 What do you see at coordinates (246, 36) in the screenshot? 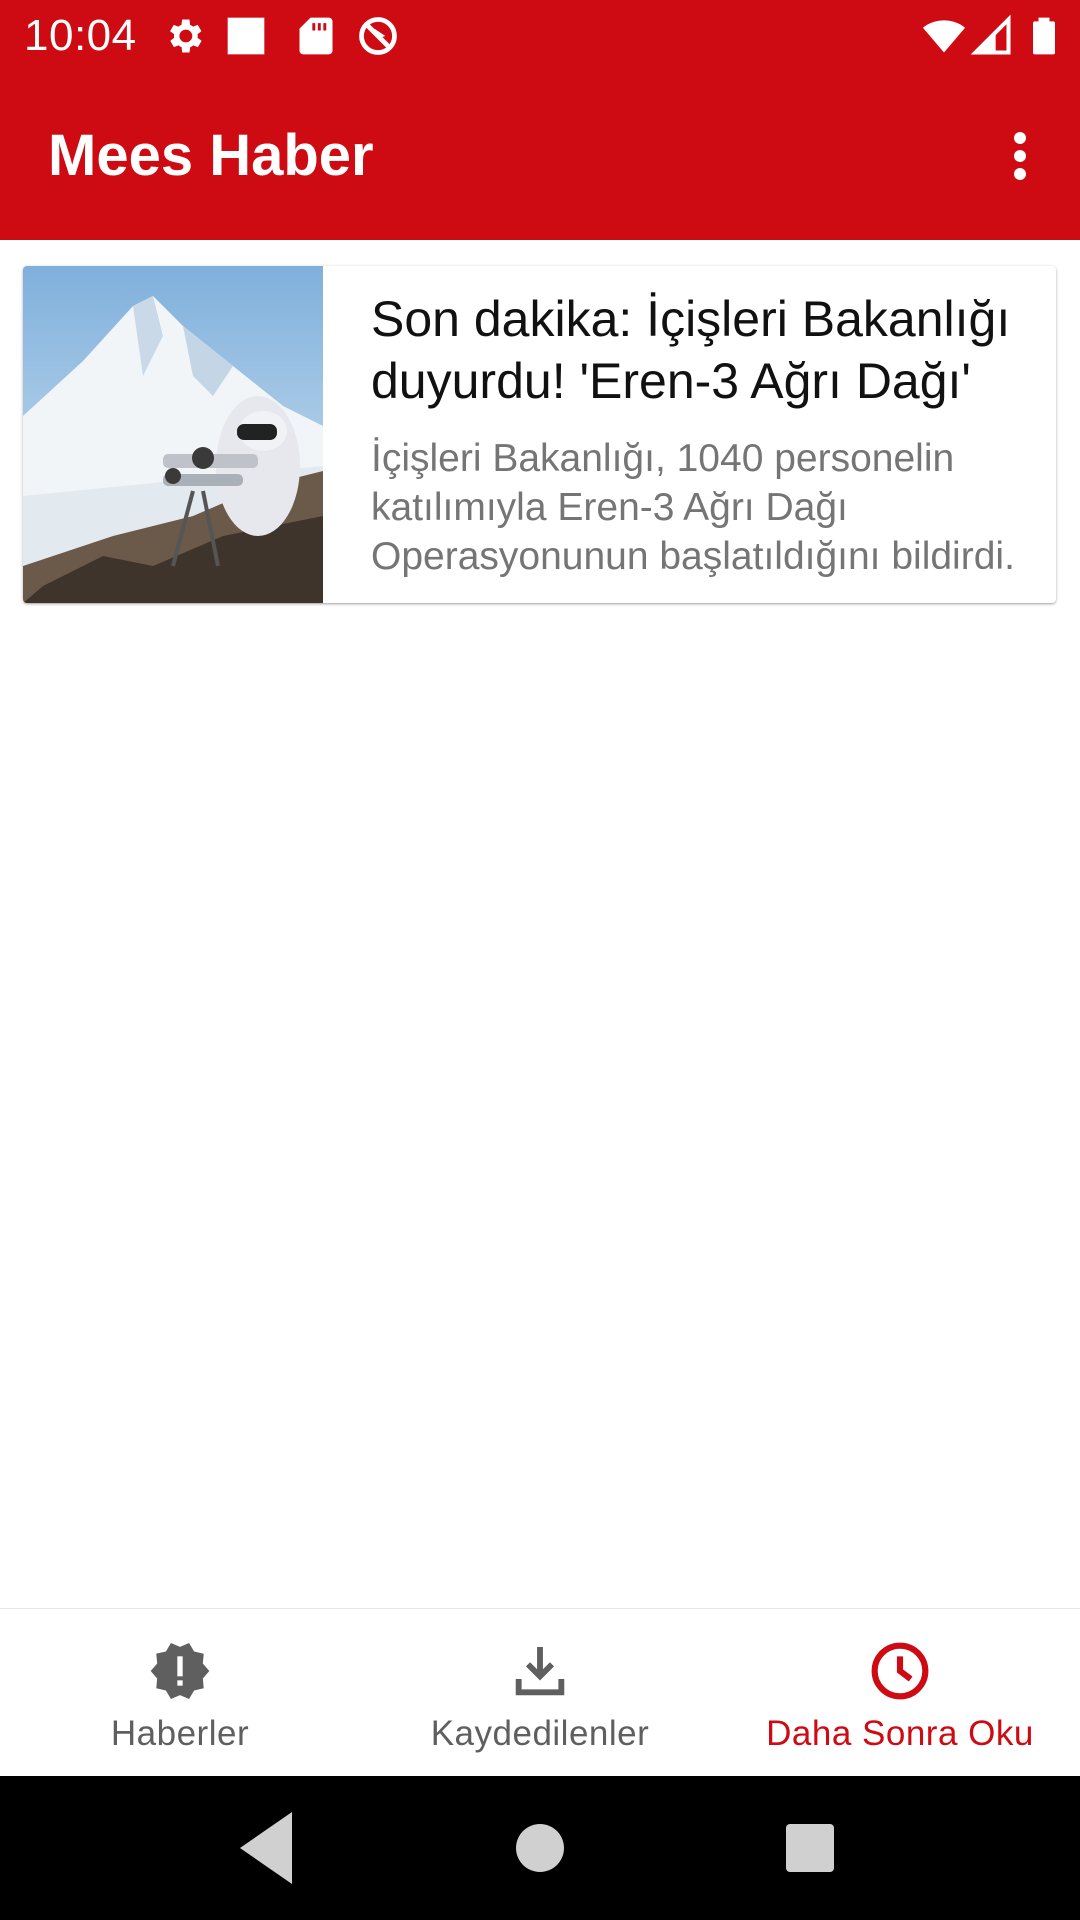
I see `square-notification-icon` at bounding box center [246, 36].